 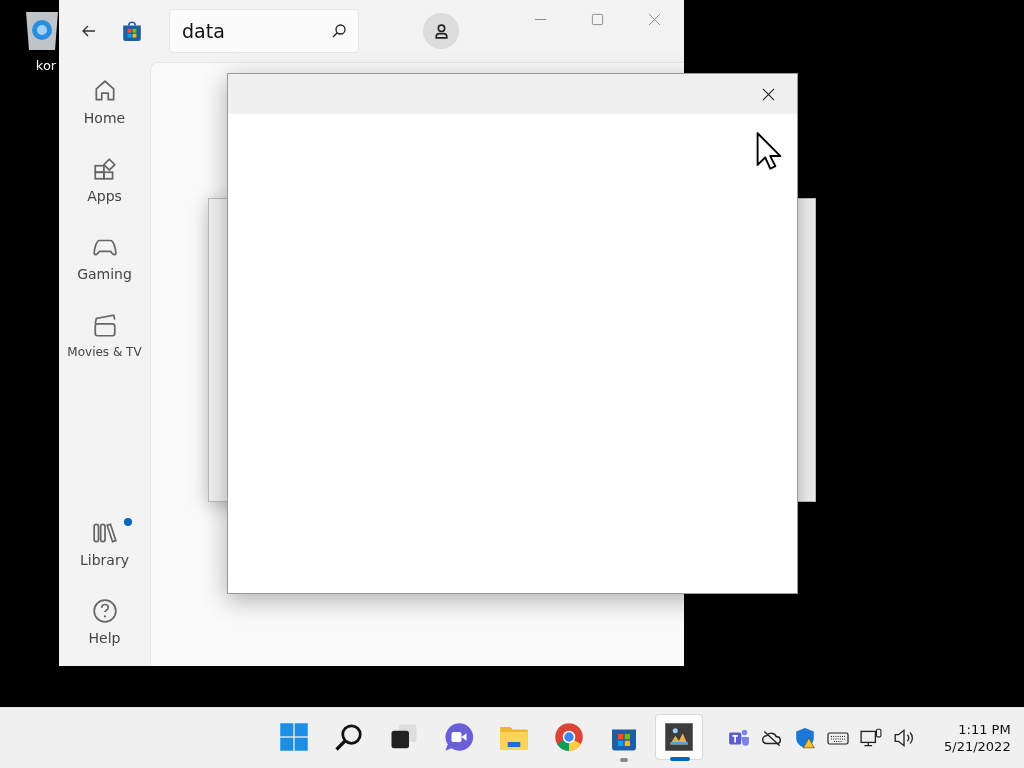 What do you see at coordinates (104, 533) in the screenshot?
I see `library-icon` at bounding box center [104, 533].